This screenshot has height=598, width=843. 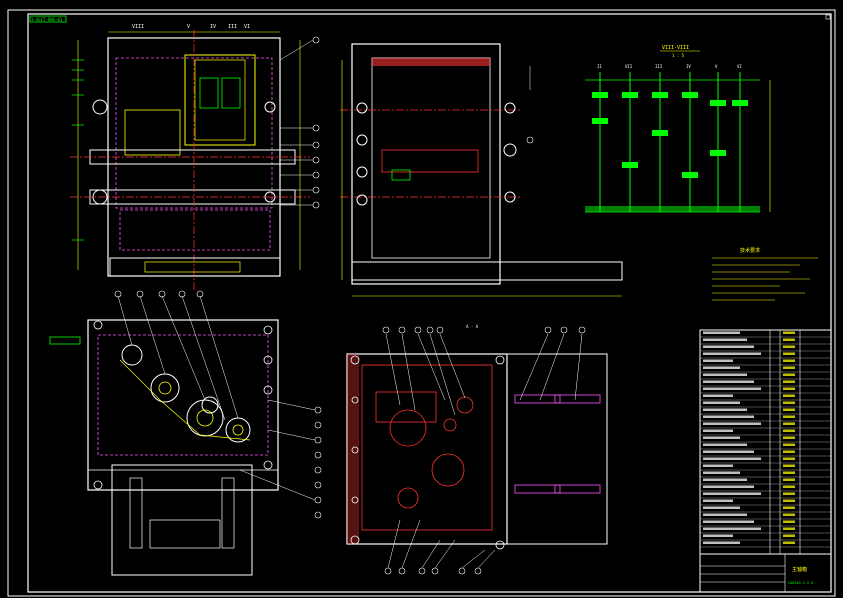 I want to click on front-shaft-labels: VIII V IV III VI, so click(x=191, y=27).